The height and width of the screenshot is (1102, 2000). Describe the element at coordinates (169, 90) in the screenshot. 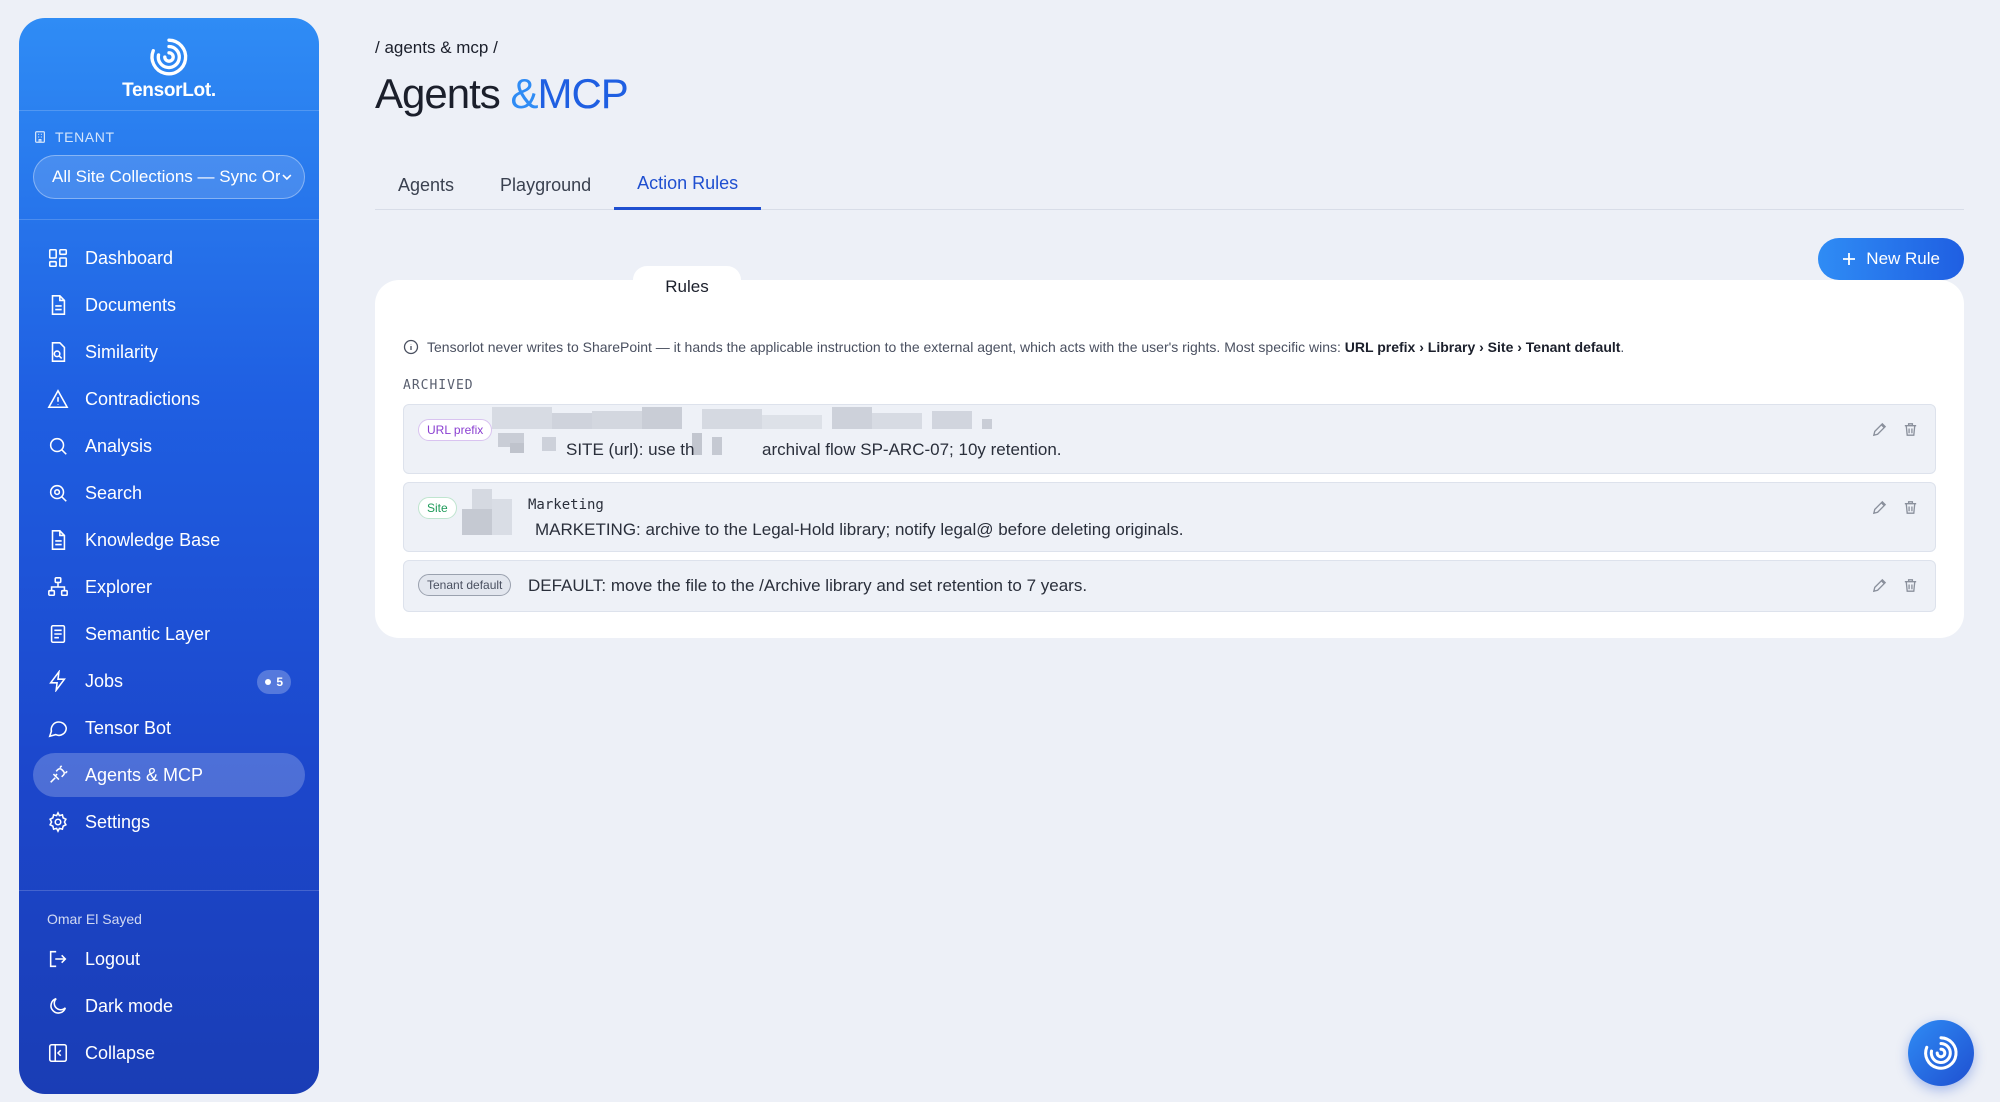

I see `brand-name: TensorLot.` at that location.